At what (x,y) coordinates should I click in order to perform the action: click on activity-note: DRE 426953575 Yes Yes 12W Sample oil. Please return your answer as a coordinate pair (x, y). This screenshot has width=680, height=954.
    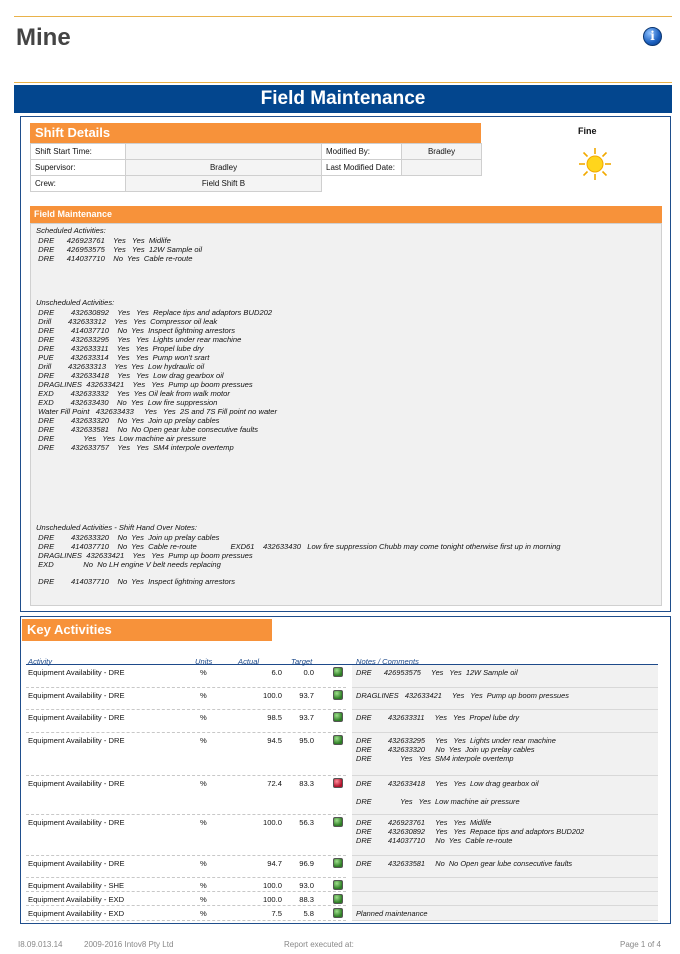
    Looking at the image, I should click on (437, 672).